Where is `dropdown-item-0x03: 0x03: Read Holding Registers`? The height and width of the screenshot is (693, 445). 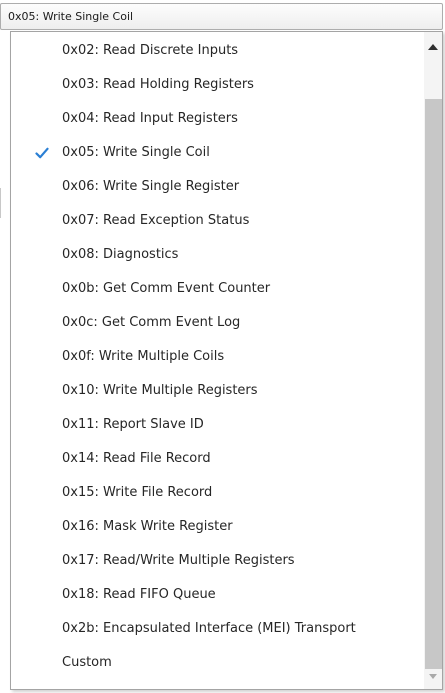
dropdown-item-0x03: 0x03: Read Holding Registers is located at coordinates (217, 85).